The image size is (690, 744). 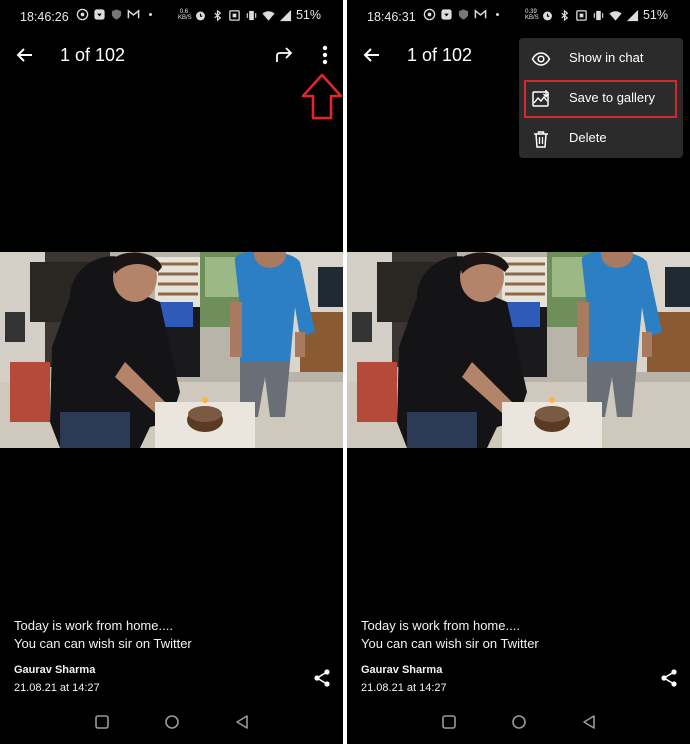 What do you see at coordinates (322, 96) in the screenshot?
I see `pointer-arrow-annotation` at bounding box center [322, 96].